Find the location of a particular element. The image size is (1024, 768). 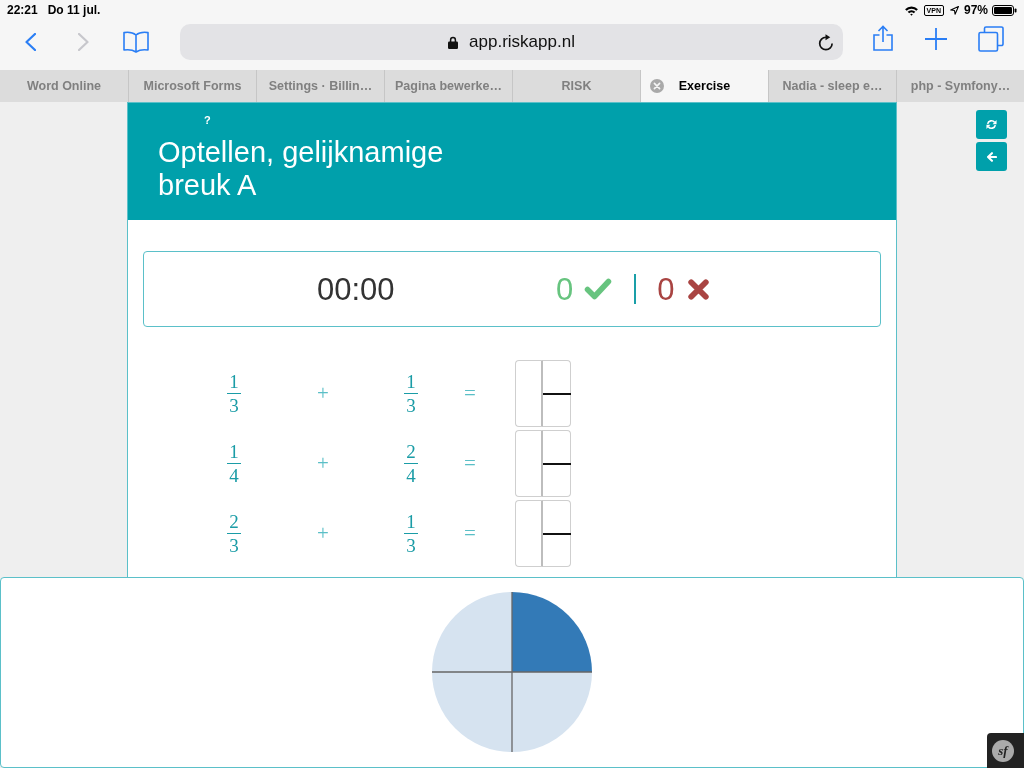

tab-close-icon is located at coordinates (657, 86).